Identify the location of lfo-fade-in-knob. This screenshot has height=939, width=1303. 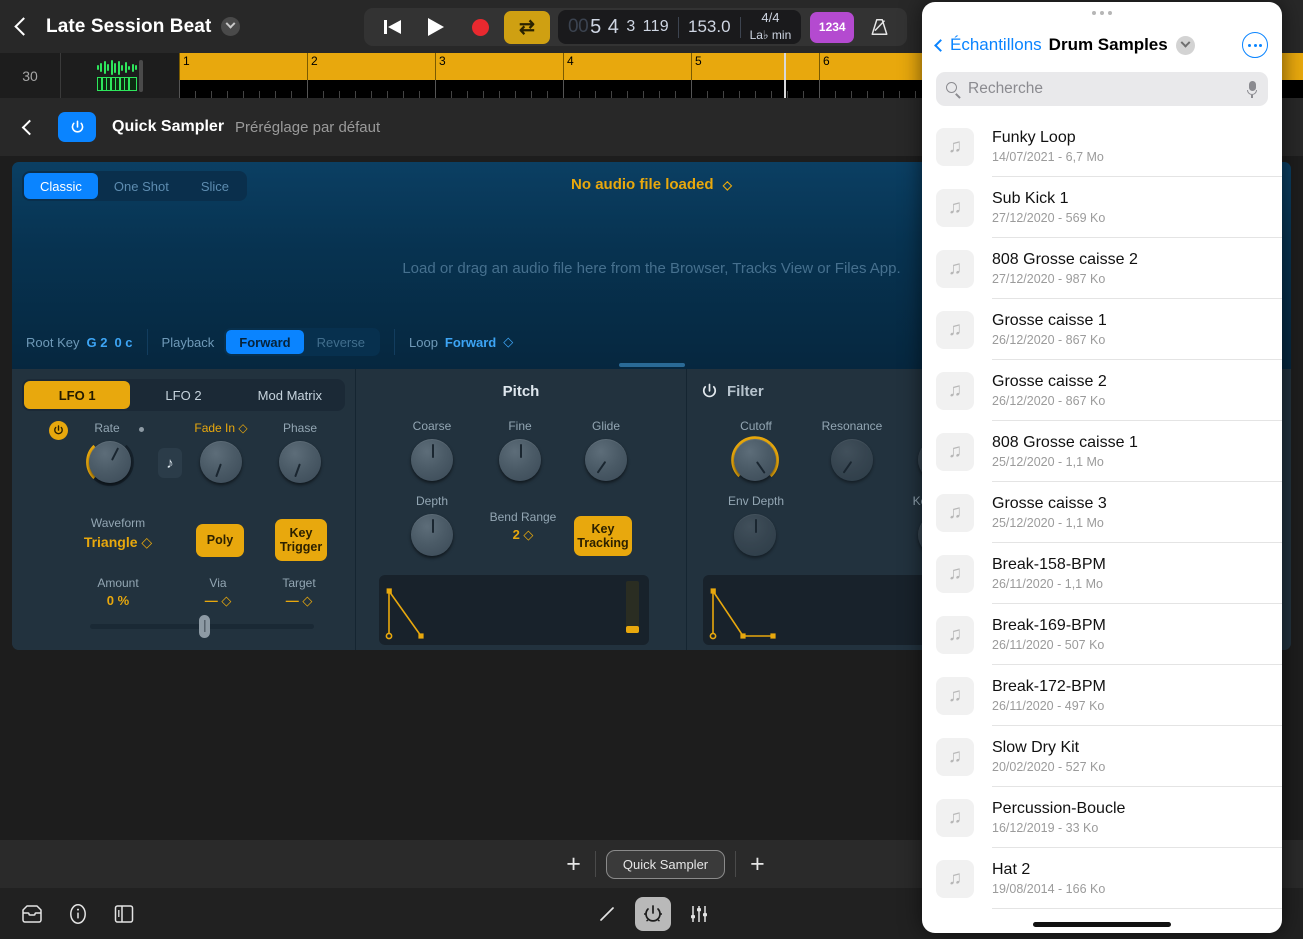
(221, 462).